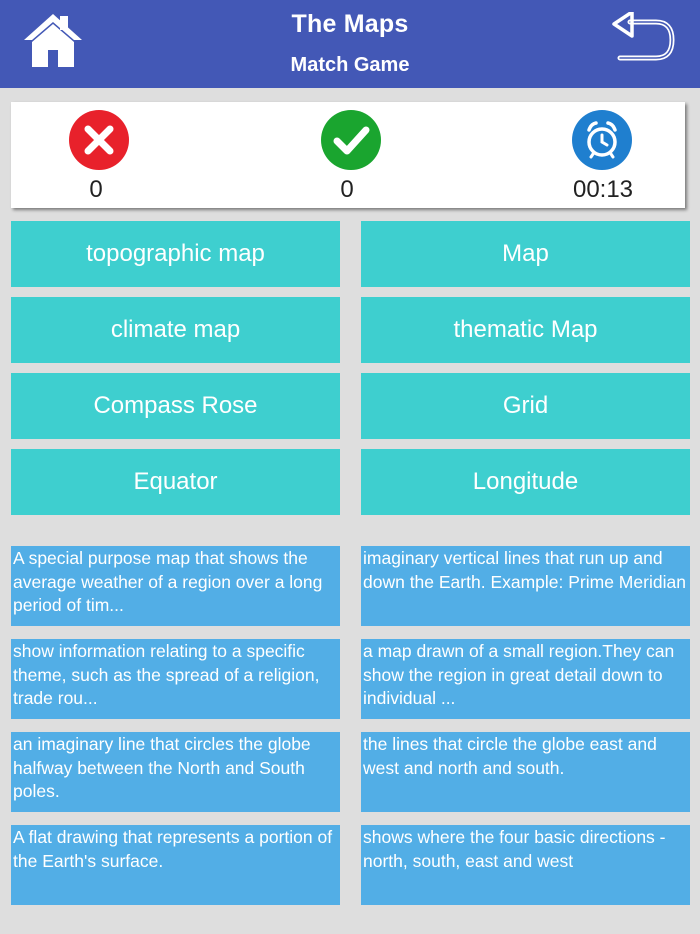 The height and width of the screenshot is (934, 700). What do you see at coordinates (603, 189) in the screenshot?
I see `timer-display: 00:13` at bounding box center [603, 189].